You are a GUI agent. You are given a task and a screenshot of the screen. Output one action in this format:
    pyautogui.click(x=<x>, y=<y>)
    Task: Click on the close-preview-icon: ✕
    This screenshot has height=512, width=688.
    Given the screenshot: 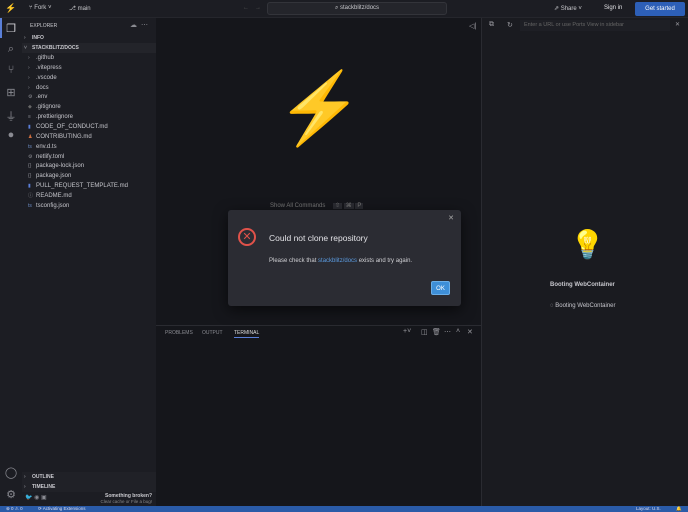 What is the action you would take?
    pyautogui.click(x=677, y=24)
    